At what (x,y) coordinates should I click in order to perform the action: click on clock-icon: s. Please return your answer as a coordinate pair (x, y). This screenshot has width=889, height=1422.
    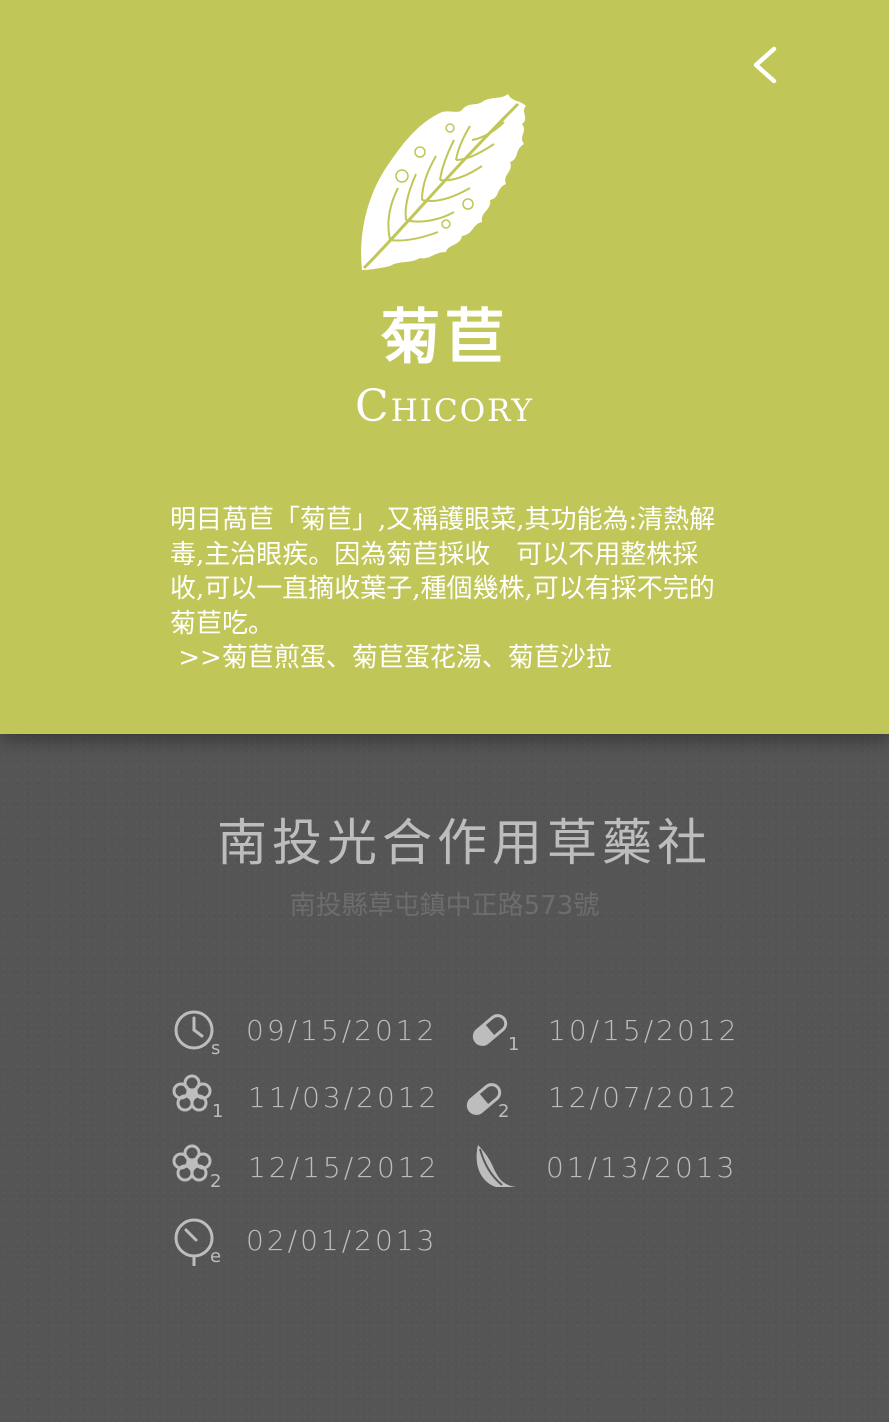
    Looking at the image, I should click on (196, 1031).